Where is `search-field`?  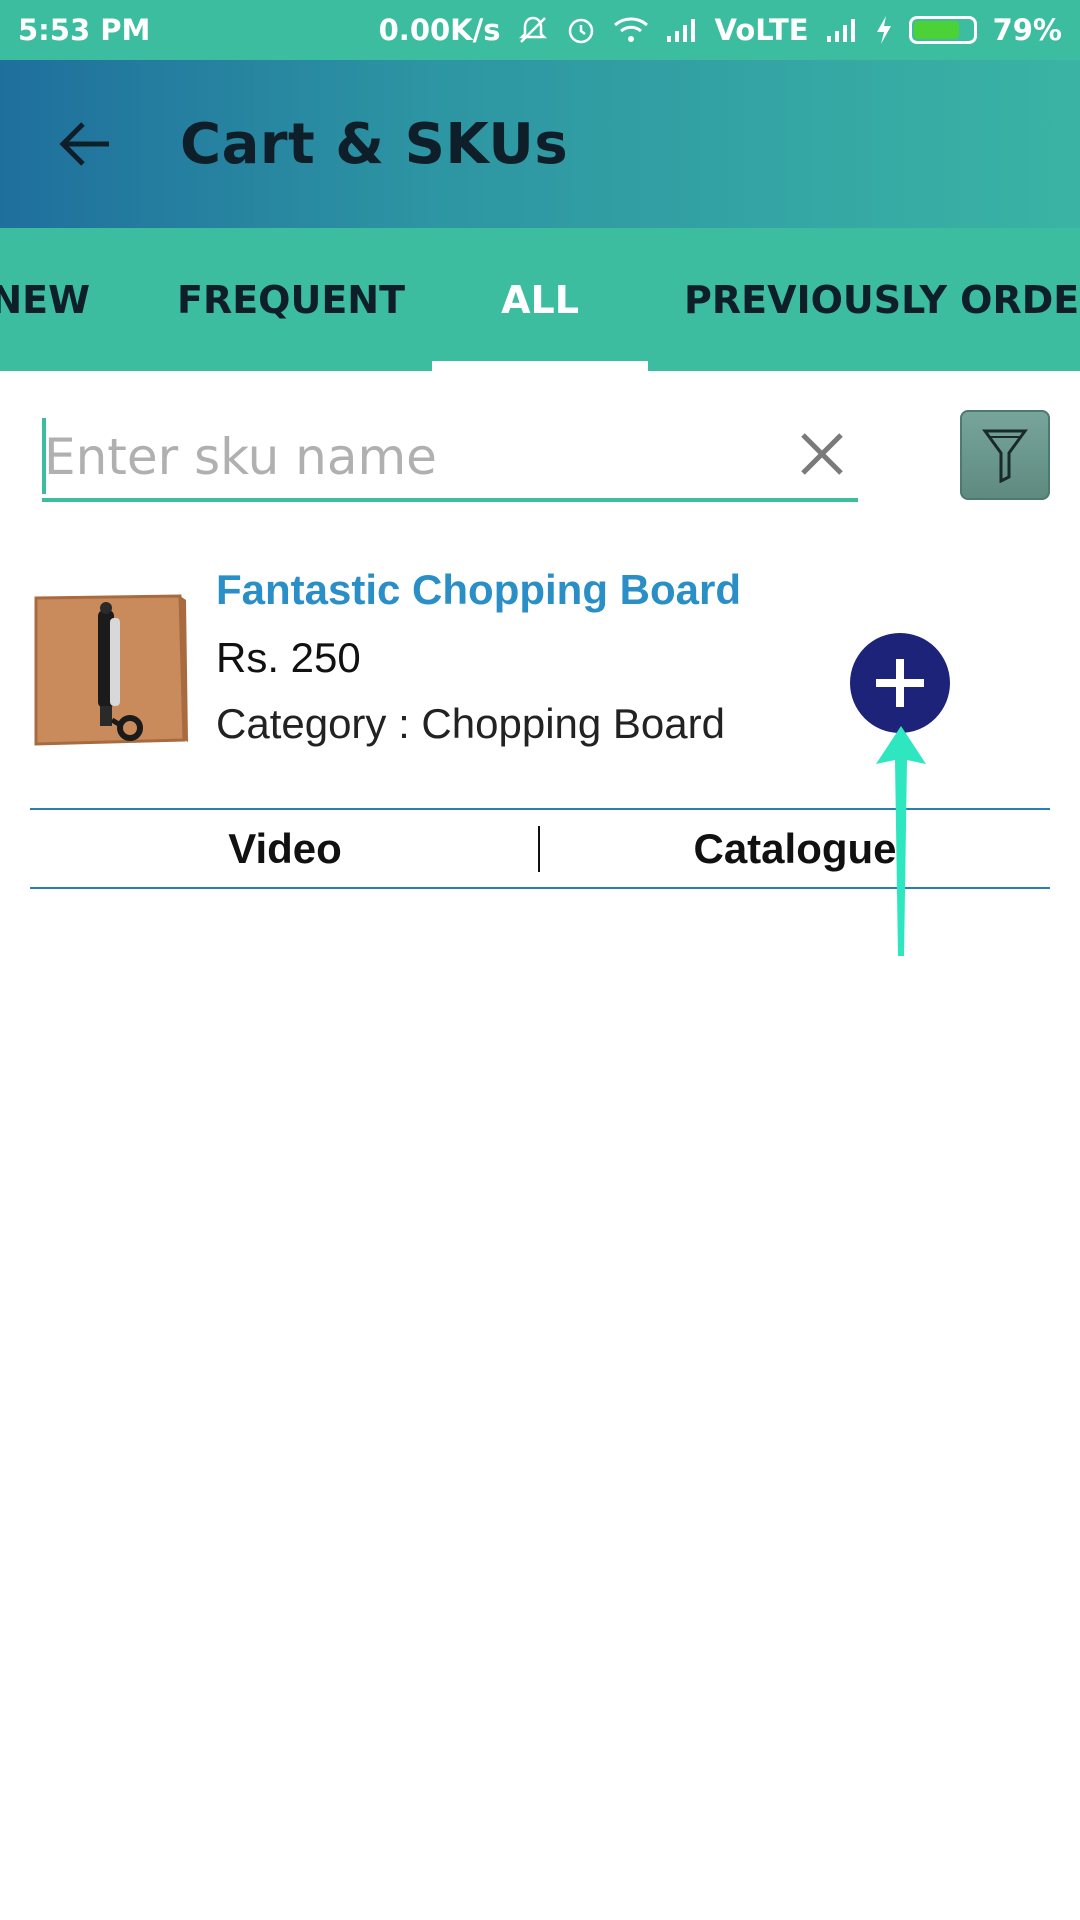
search-field is located at coordinates (450, 457).